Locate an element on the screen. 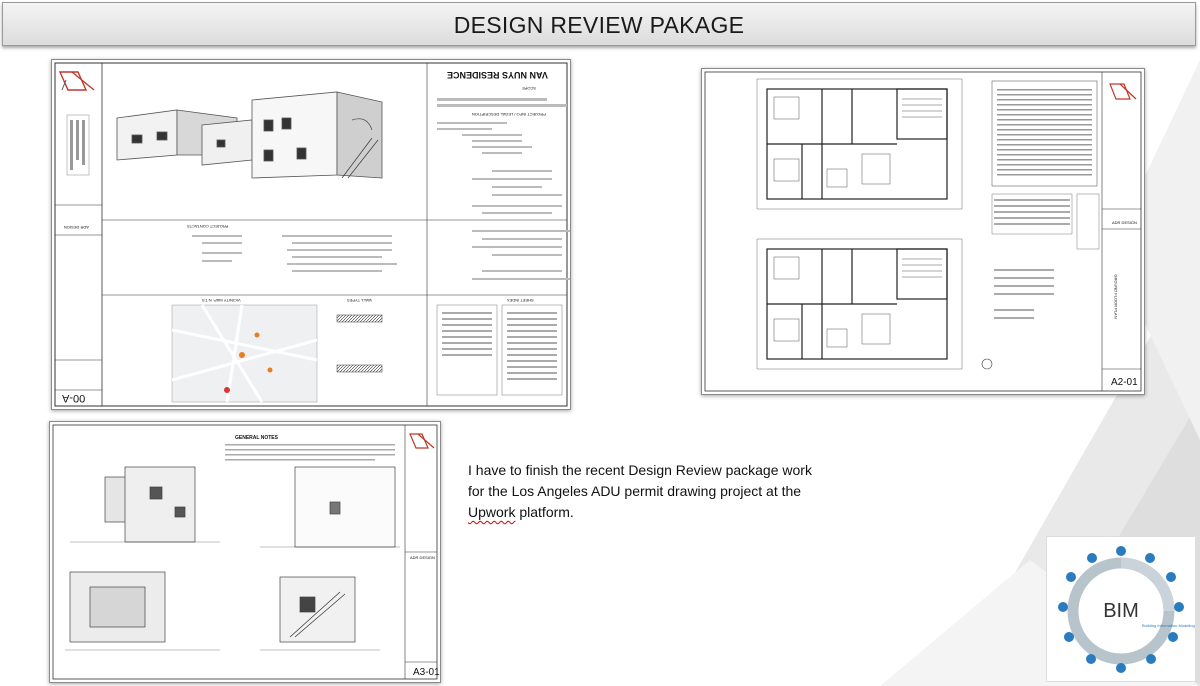  elevations-sheet-number: A3-01 is located at coordinates (426, 672).